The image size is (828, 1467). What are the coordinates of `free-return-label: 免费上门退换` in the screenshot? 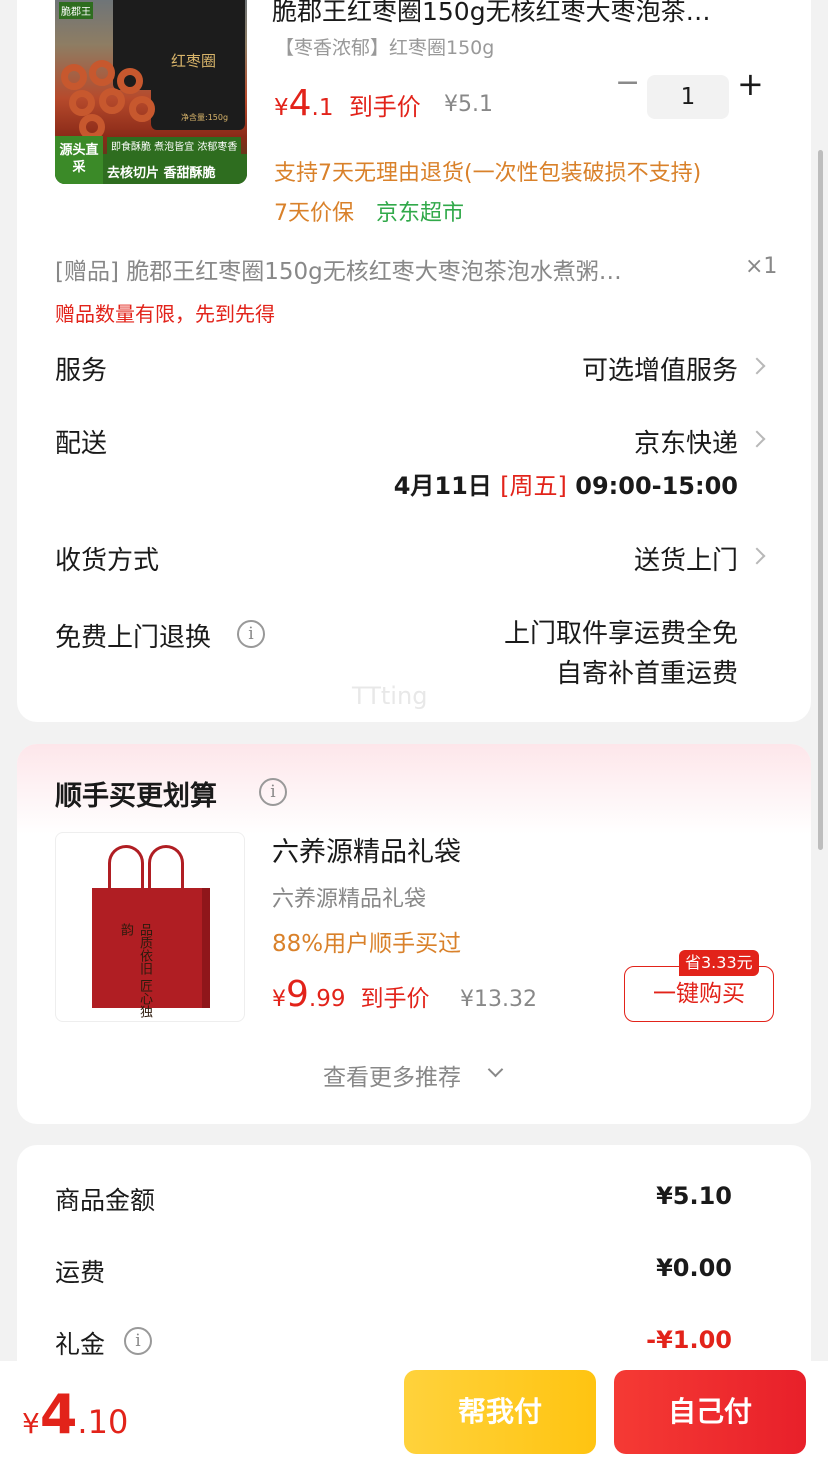 It's located at (133, 638).